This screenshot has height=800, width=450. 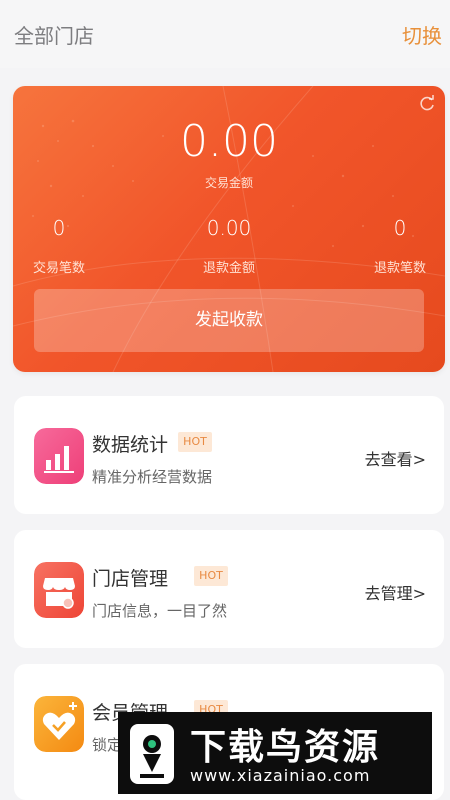 What do you see at coordinates (59, 456) in the screenshot?
I see `bar-chart-icon` at bounding box center [59, 456].